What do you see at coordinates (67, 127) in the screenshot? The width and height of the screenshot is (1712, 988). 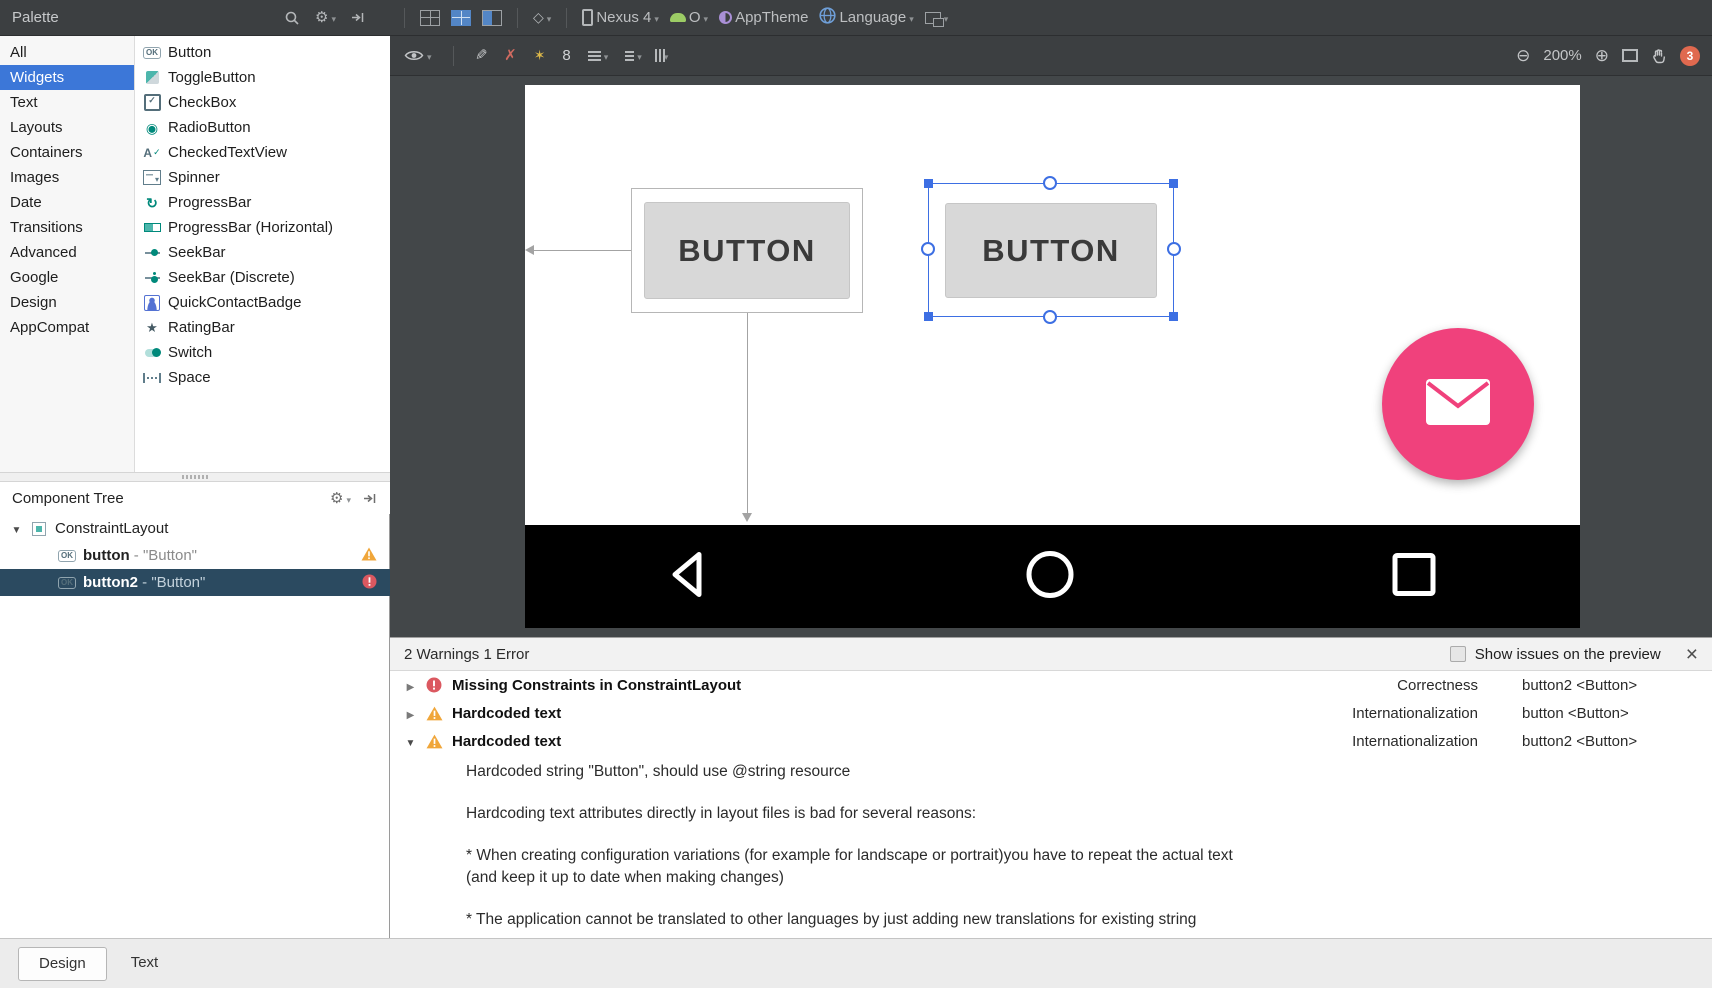 I see `palette-category-layouts: Layouts` at bounding box center [67, 127].